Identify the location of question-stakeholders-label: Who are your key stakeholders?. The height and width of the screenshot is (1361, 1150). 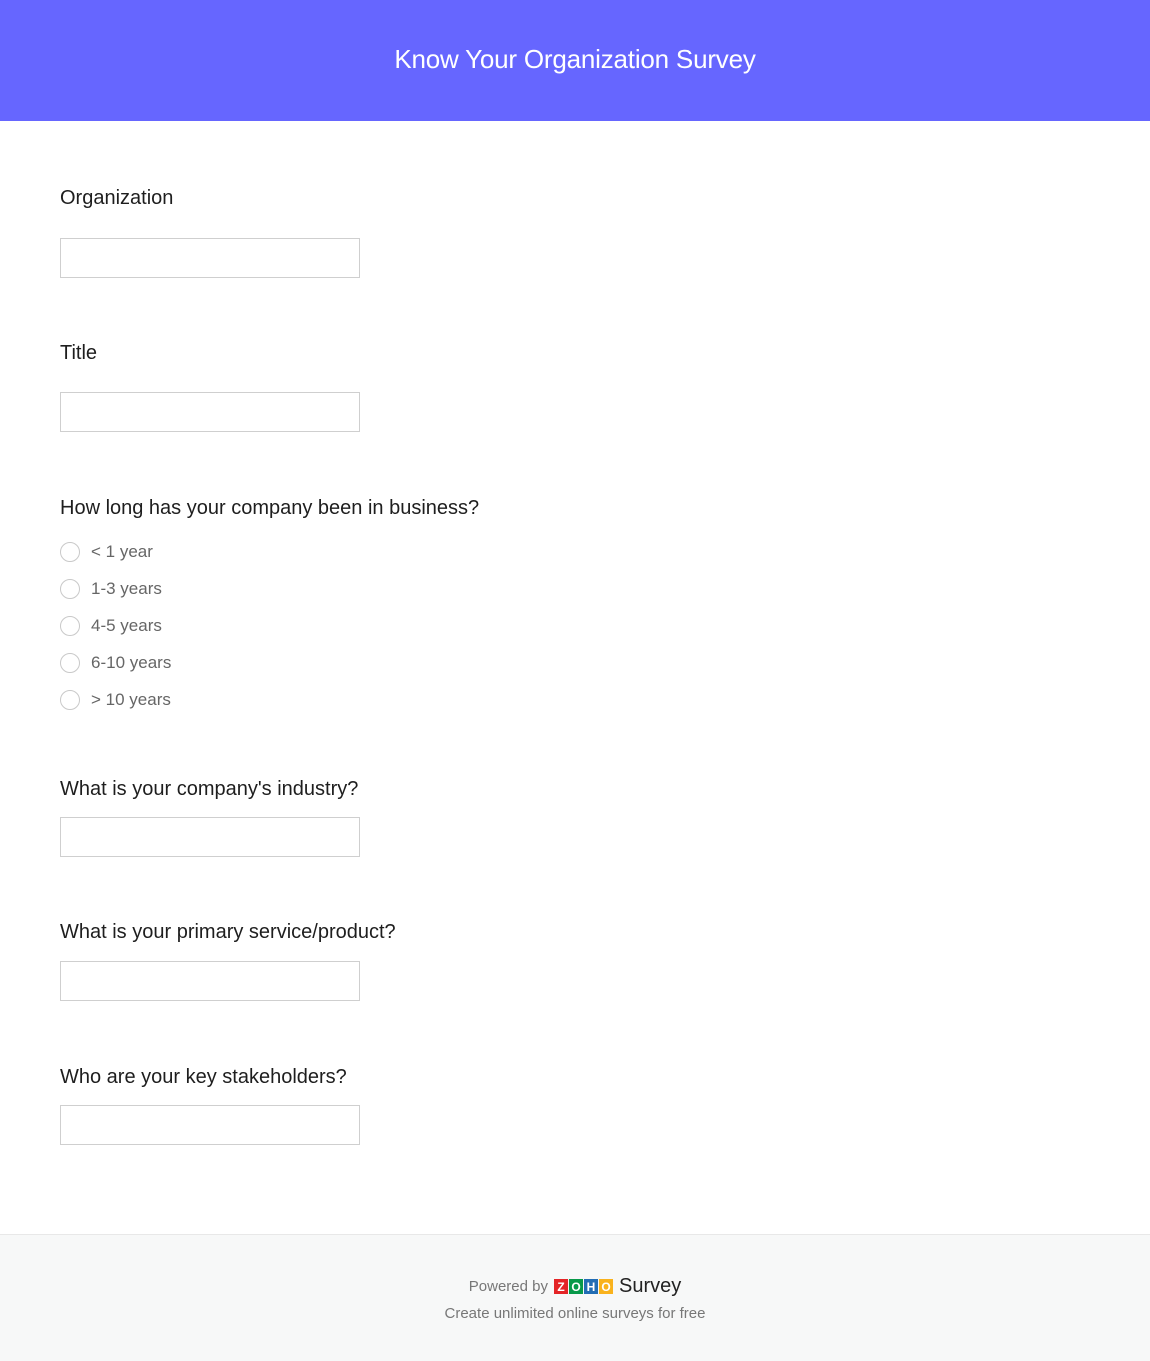
(203, 1077).